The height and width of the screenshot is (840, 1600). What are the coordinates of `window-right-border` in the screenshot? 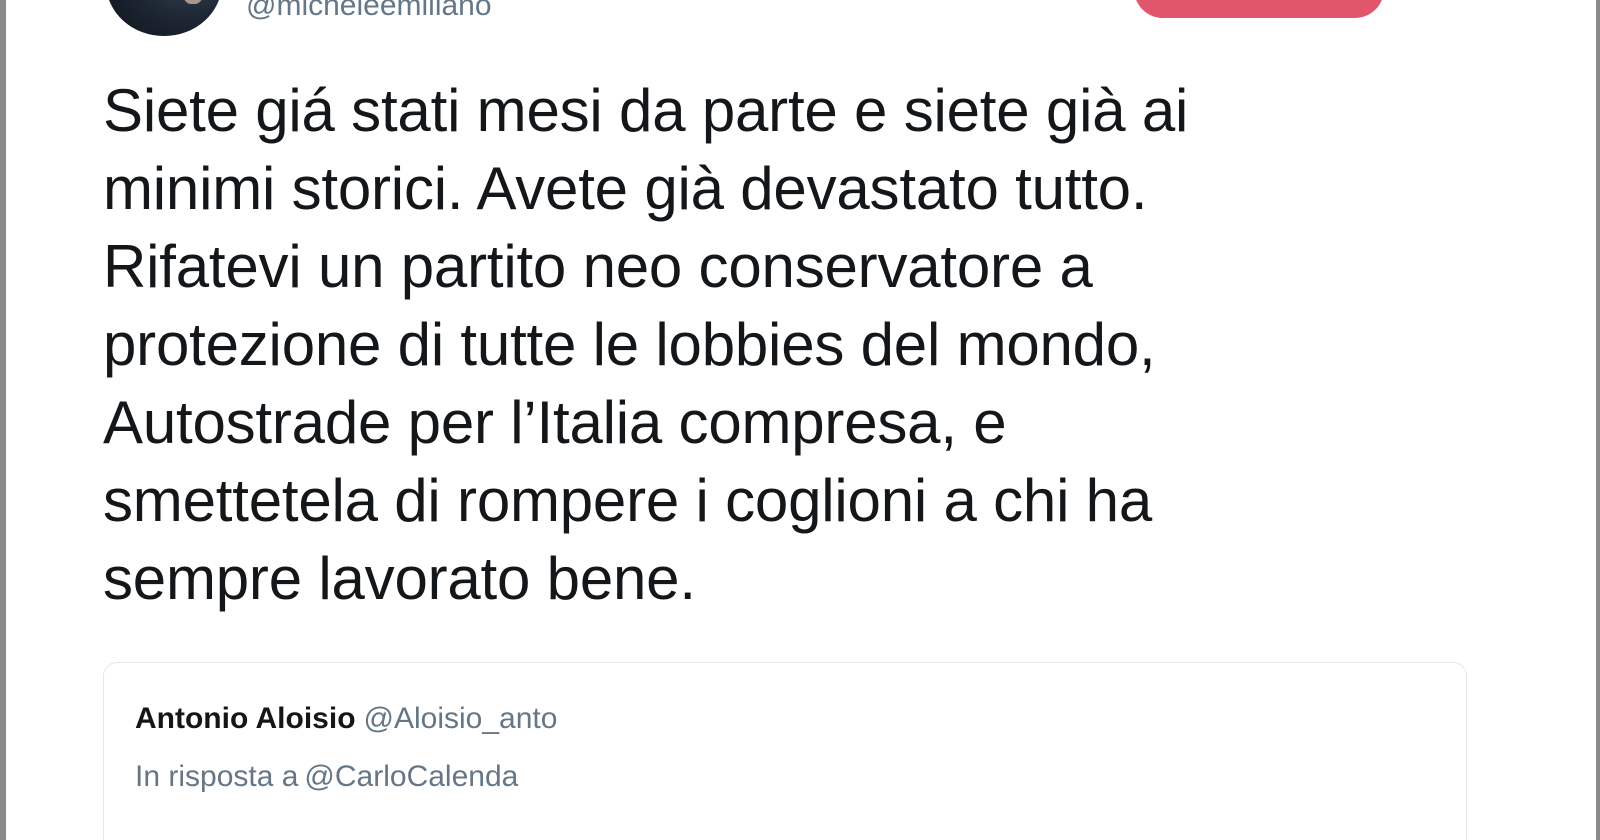 It's located at (1598, 420).